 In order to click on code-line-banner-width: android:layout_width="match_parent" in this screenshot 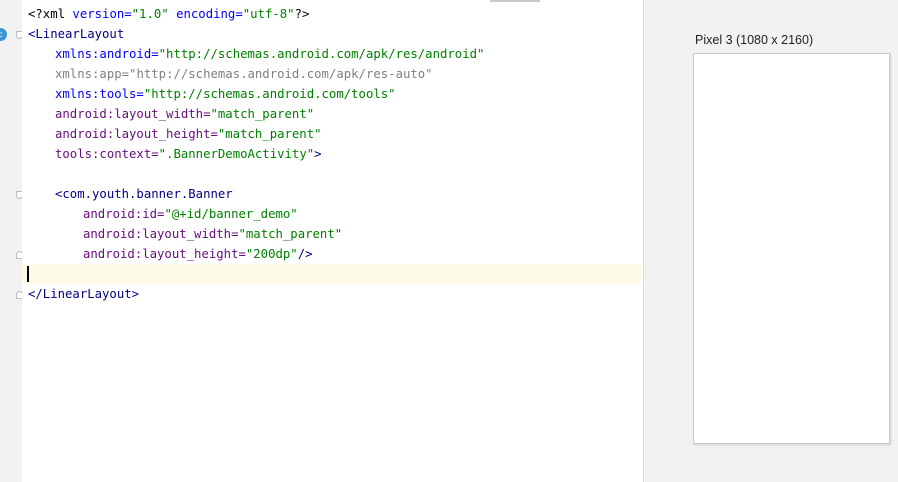, I will do `click(213, 234)`.